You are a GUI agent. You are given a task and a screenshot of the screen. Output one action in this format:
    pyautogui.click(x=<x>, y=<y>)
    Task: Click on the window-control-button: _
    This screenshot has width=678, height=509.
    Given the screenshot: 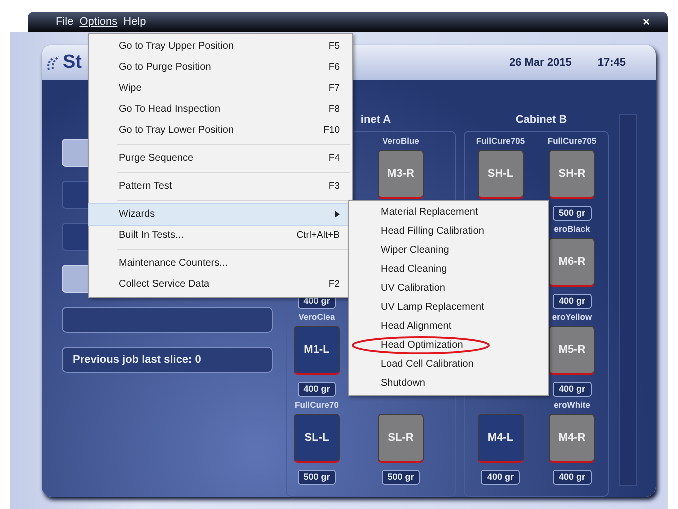 What is the action you would take?
    pyautogui.click(x=631, y=22)
    